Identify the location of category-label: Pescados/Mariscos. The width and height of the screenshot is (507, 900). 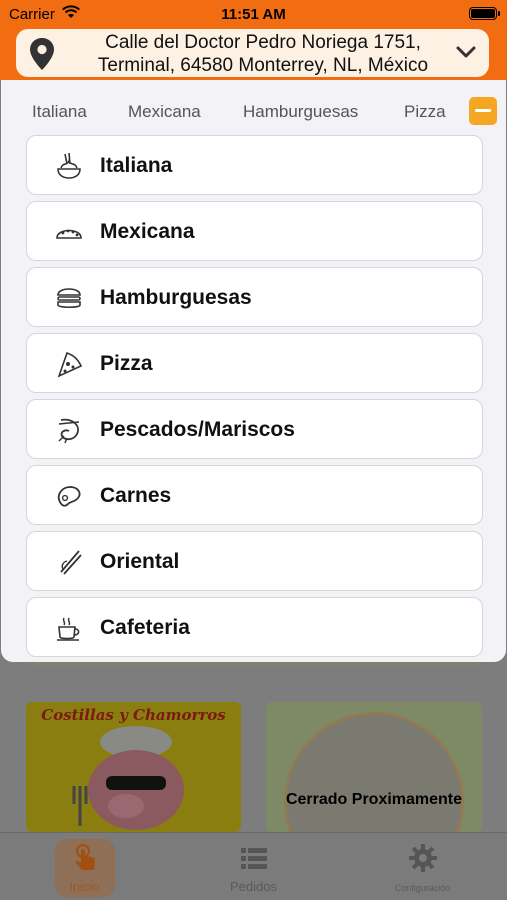
(197, 429).